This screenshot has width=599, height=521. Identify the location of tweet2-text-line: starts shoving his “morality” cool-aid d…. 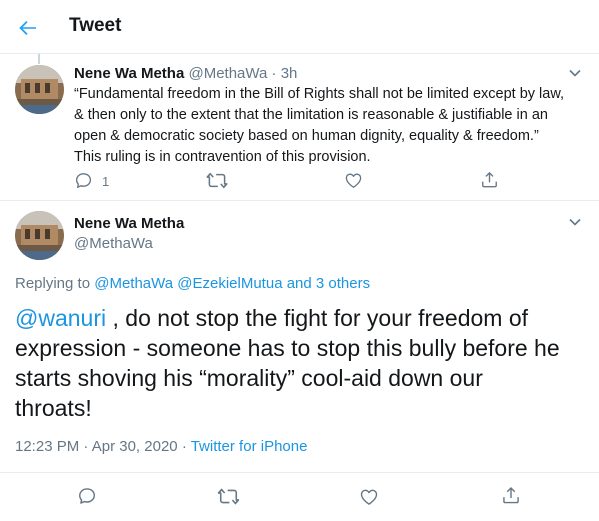
(249, 378).